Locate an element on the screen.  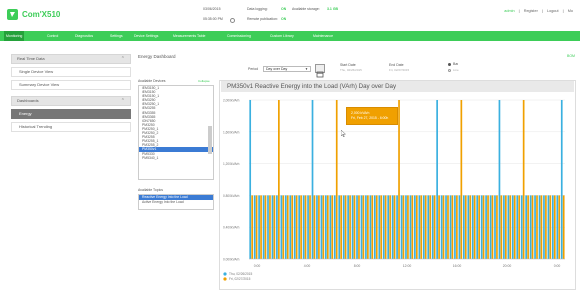
available-topics-label: Available Topics is located at coordinates (150, 190).